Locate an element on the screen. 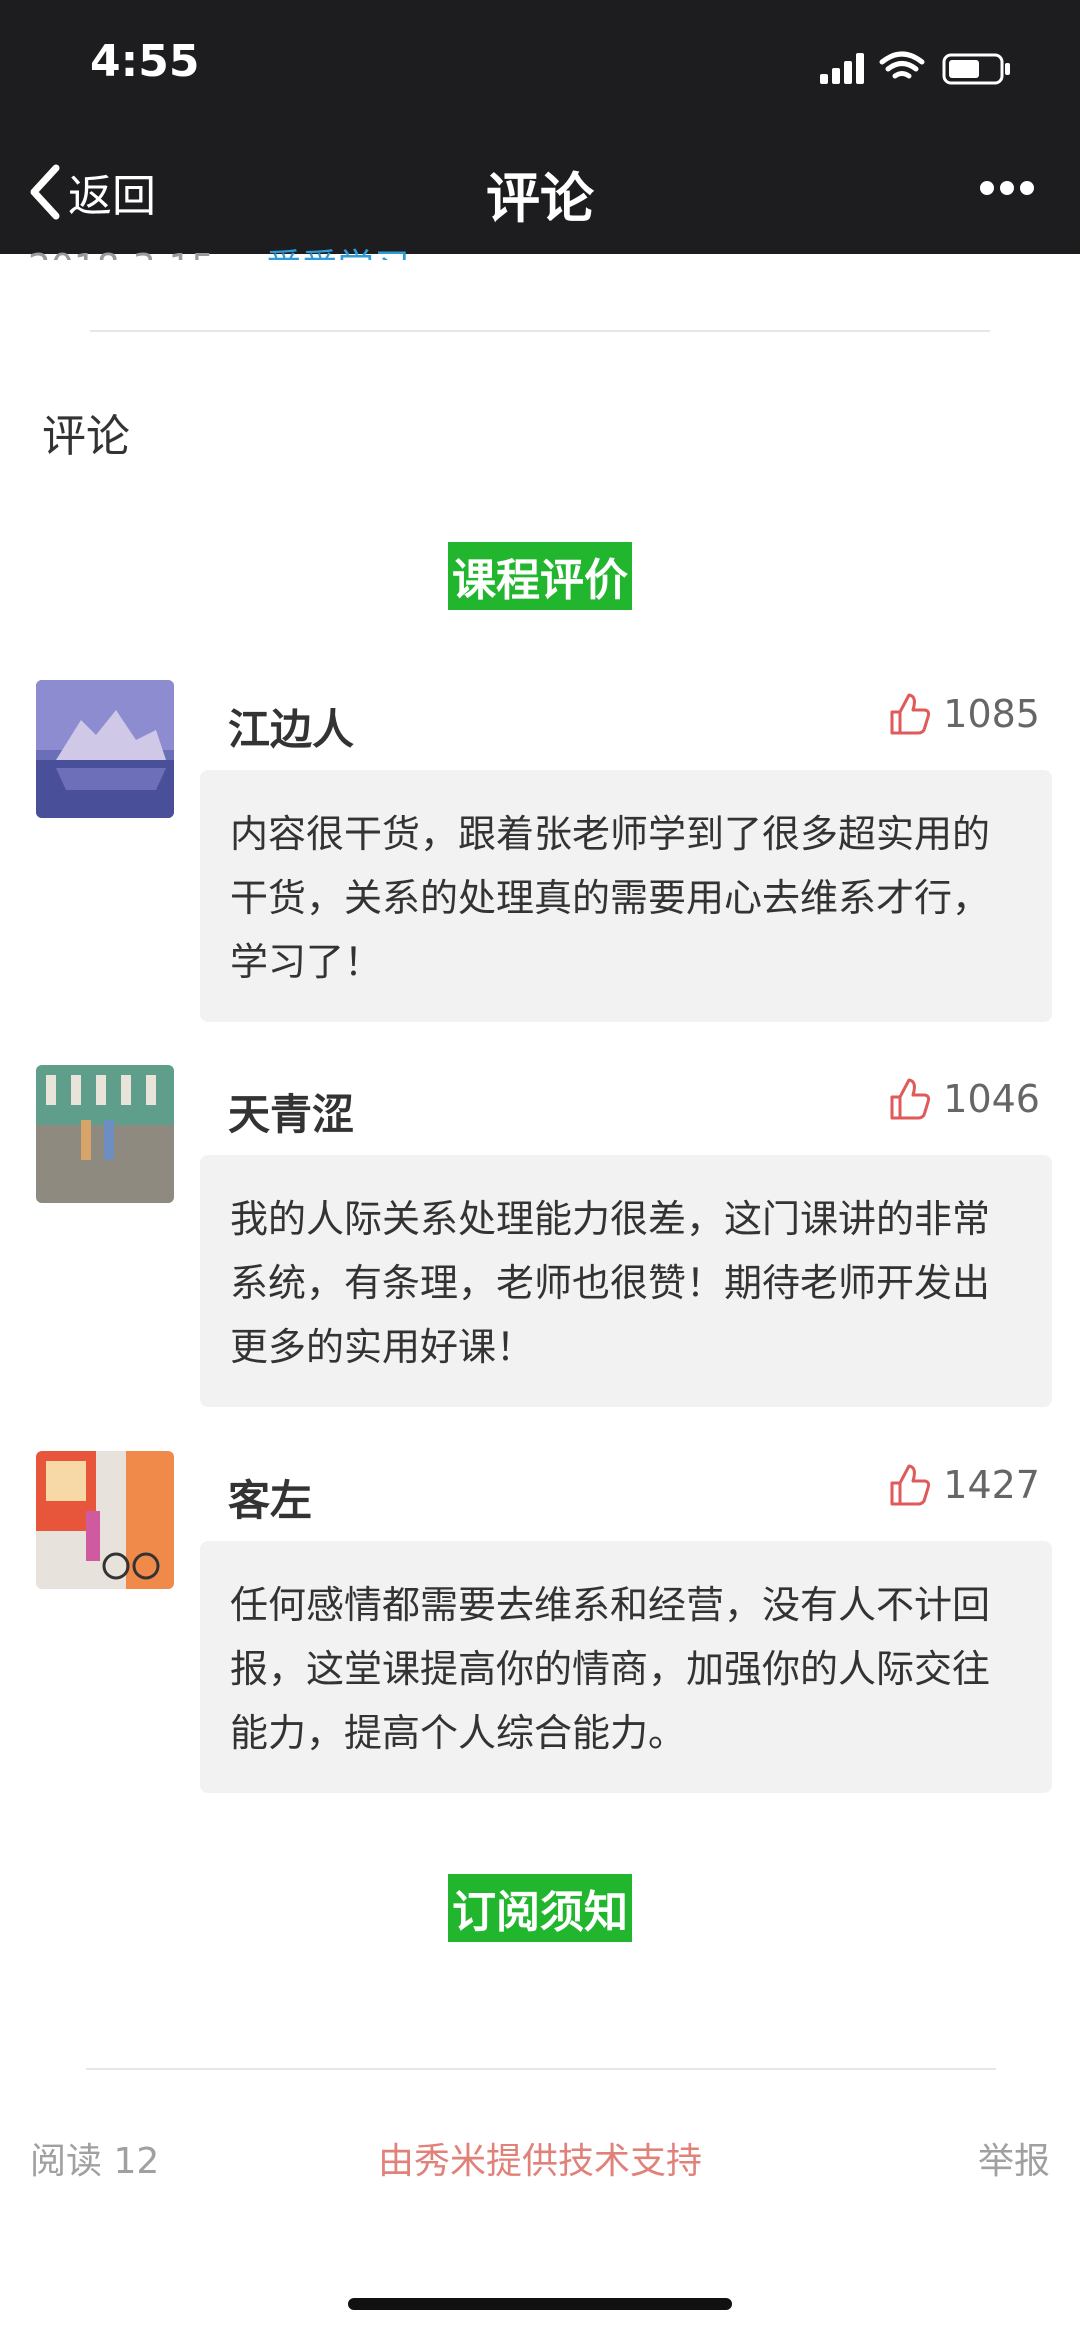  powered-by-link: 由秀米提供技术支持 is located at coordinates (540, 2158).